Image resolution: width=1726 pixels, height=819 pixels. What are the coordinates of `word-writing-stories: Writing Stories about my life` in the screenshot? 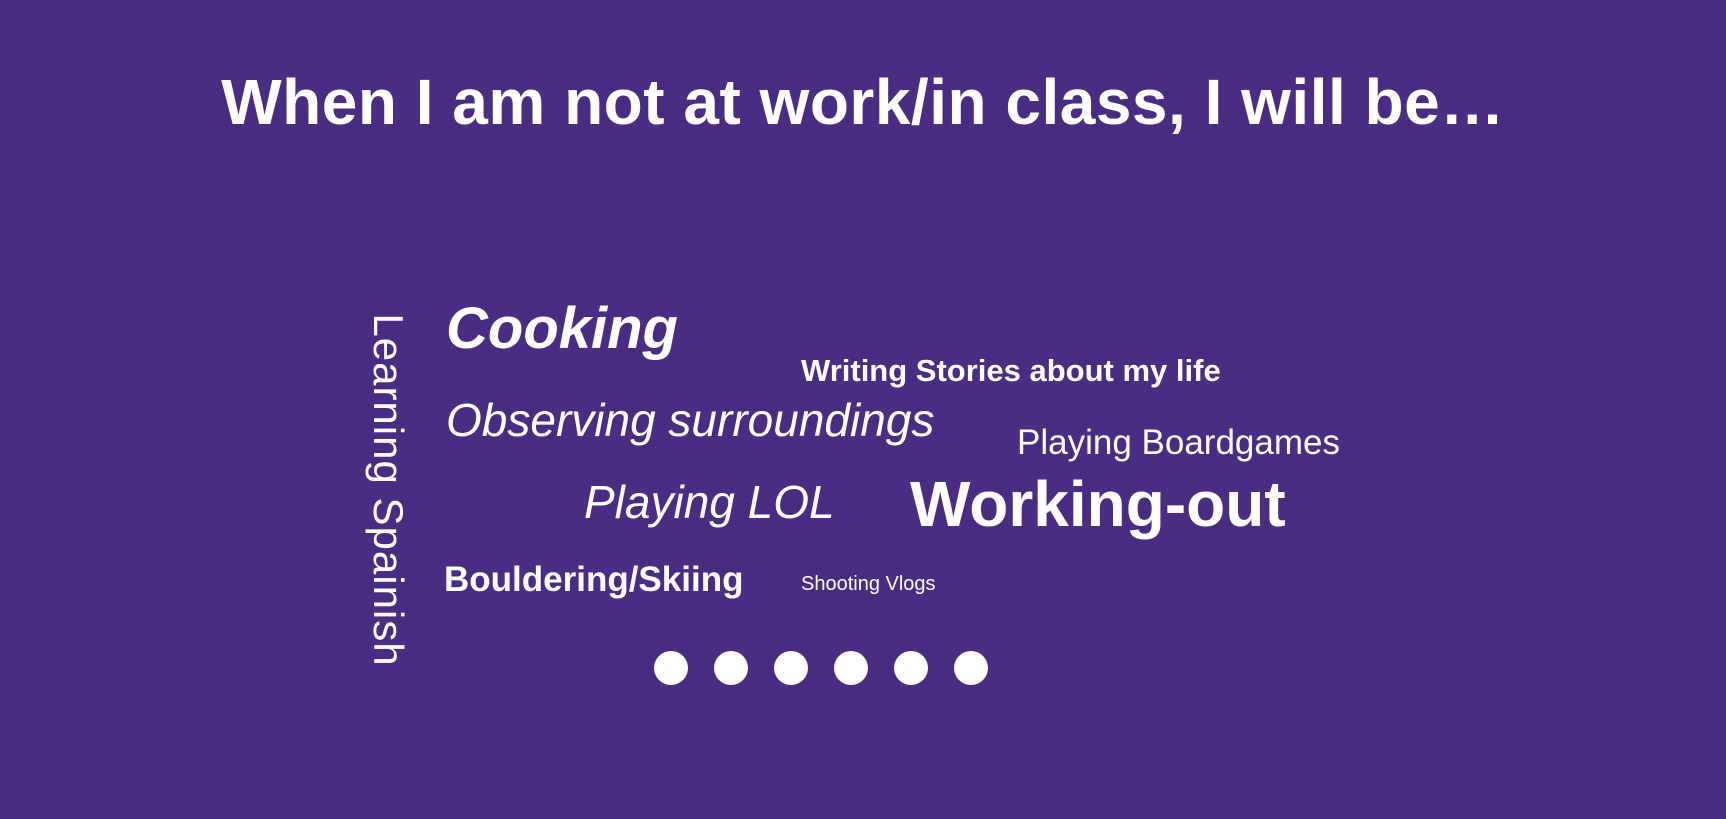 It's located at (1011, 370).